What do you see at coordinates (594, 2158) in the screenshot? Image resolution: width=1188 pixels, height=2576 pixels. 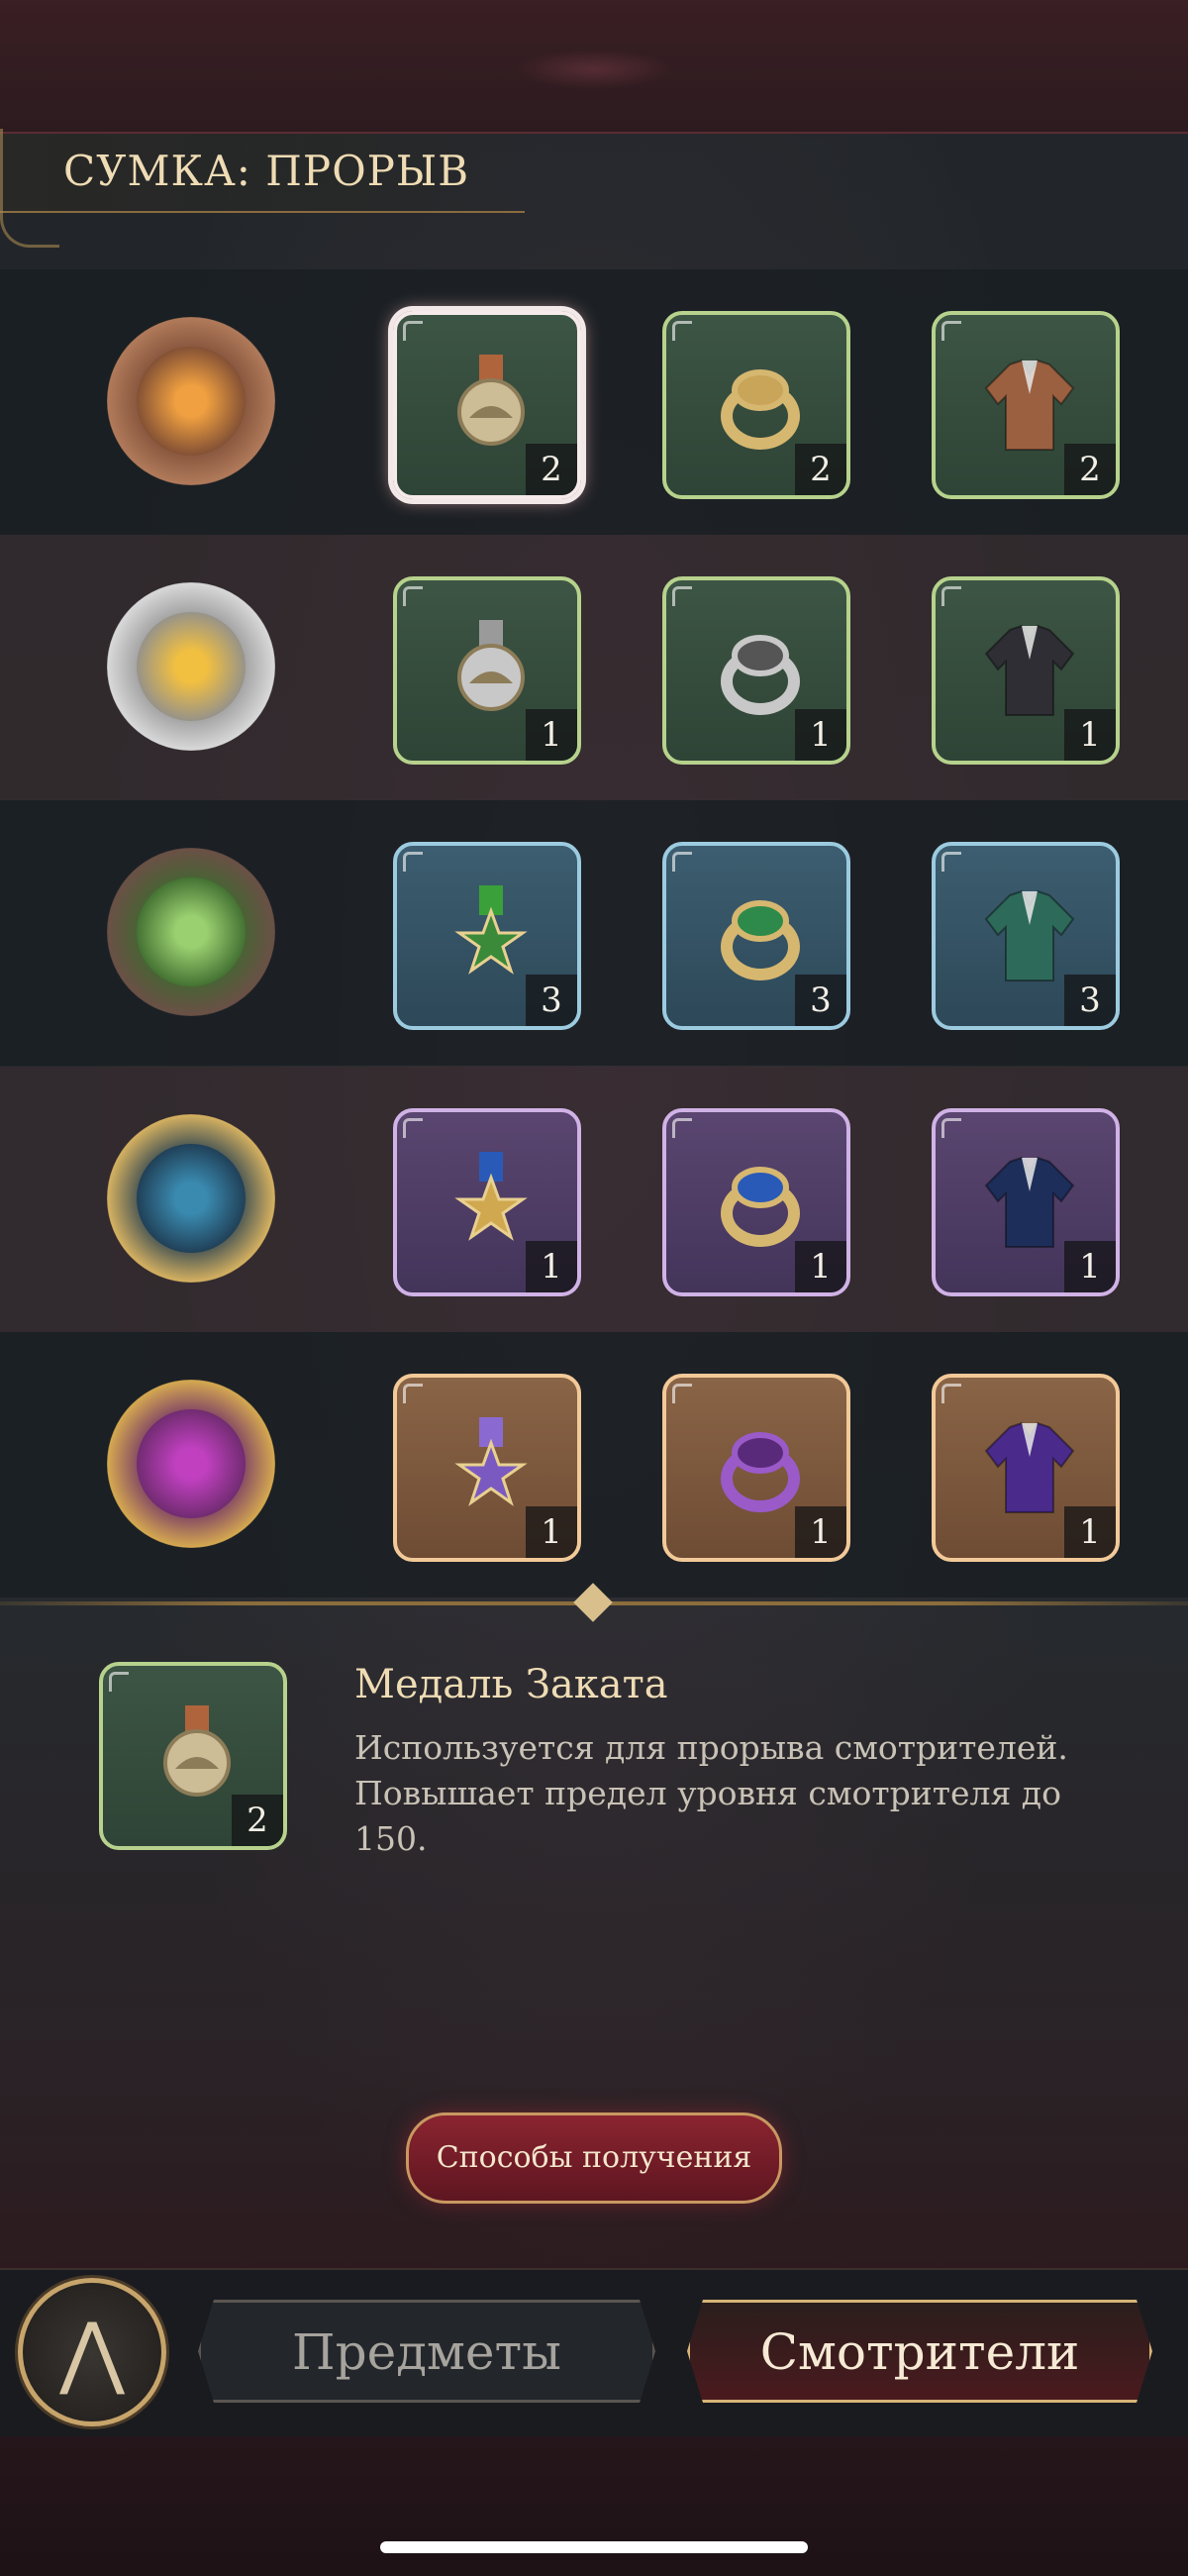 I see `obtain-methods-button: Способы получения` at bounding box center [594, 2158].